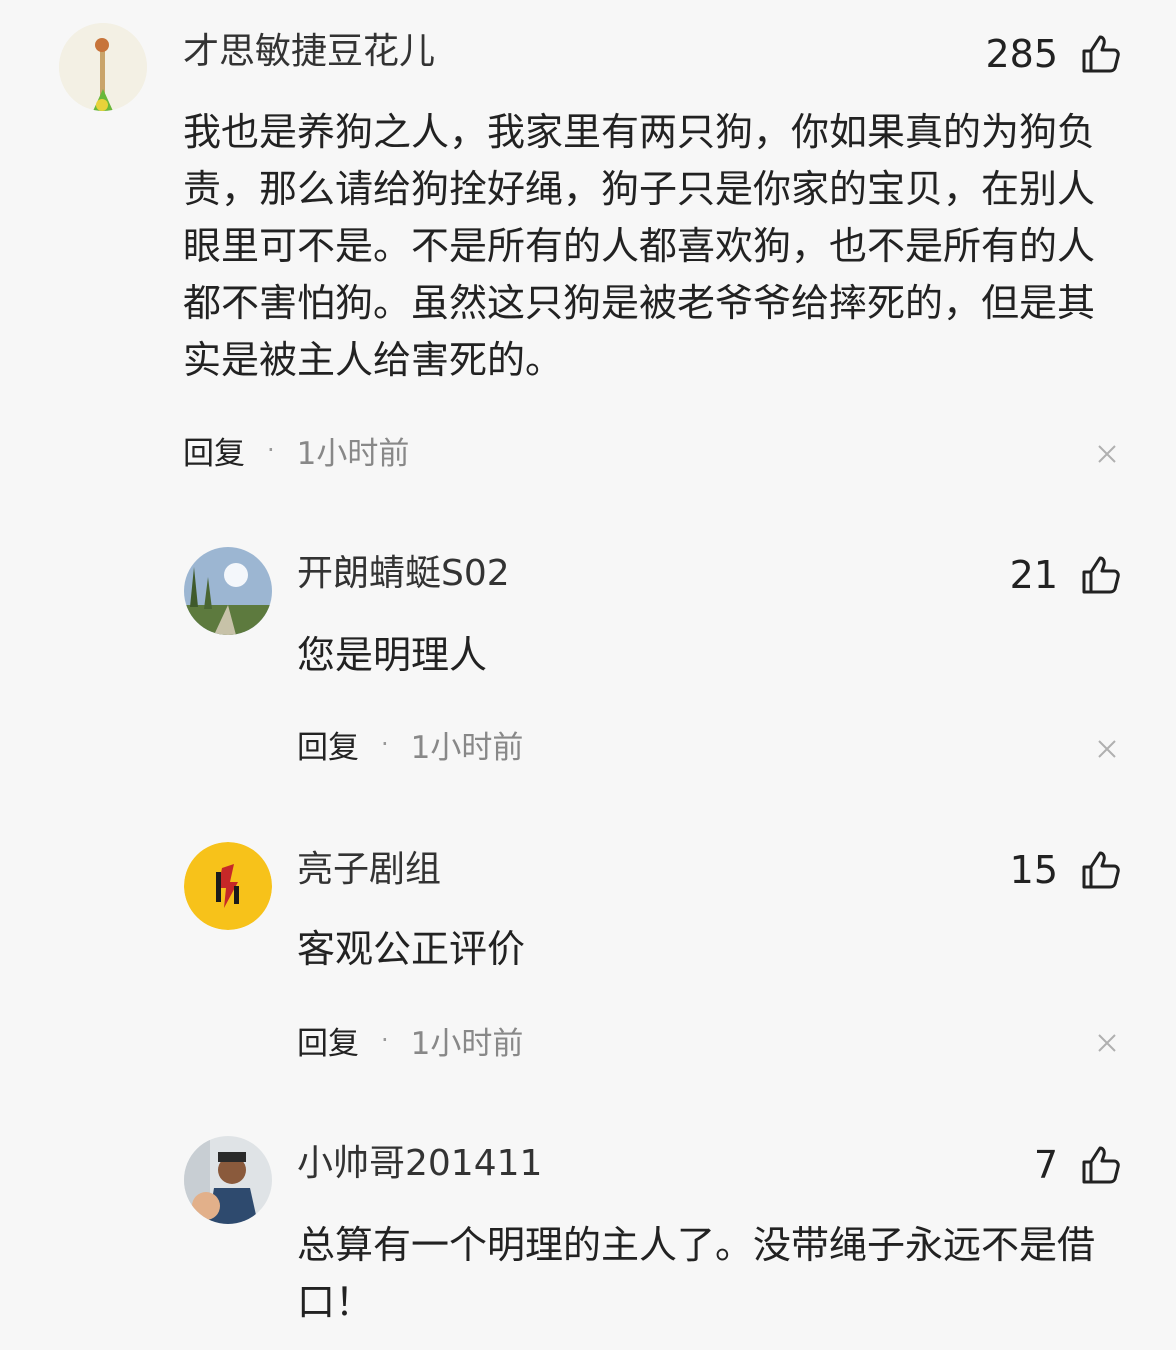 This screenshot has height=1350, width=1176. What do you see at coordinates (309, 52) in the screenshot?
I see `comment-author: 才思敏捷豆花儿` at bounding box center [309, 52].